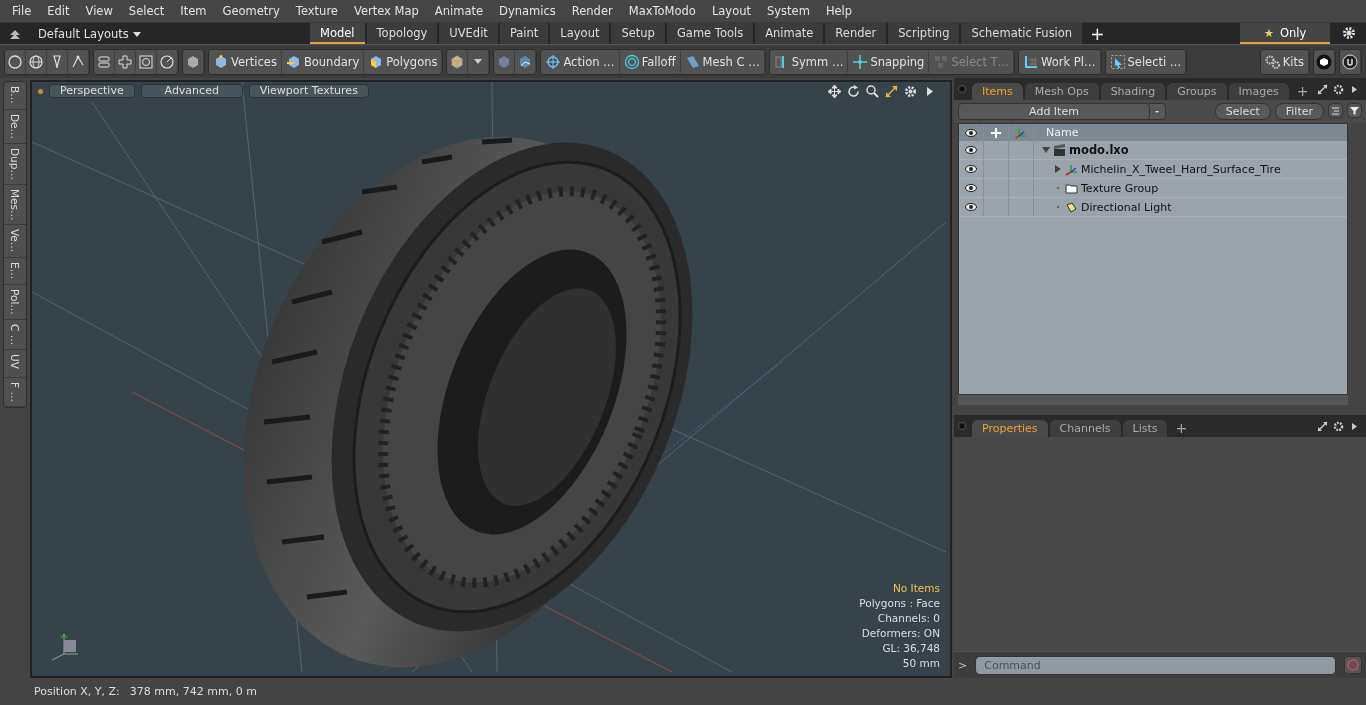  What do you see at coordinates (789, 33) in the screenshot?
I see `layout-tab: Animate` at bounding box center [789, 33].